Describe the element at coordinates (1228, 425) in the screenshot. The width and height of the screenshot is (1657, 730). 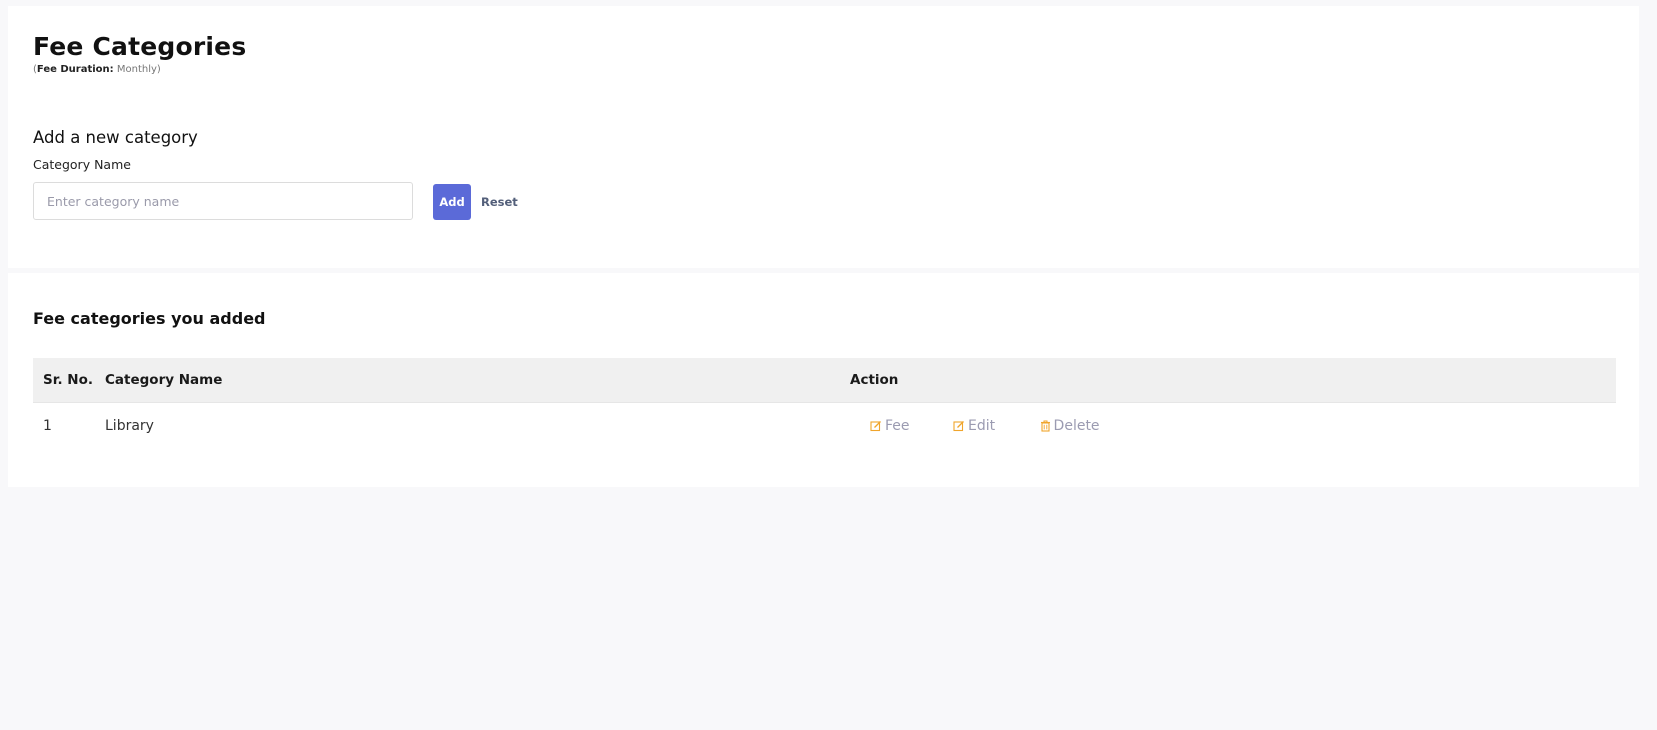
I see `row-actions: Fee Edit Delete` at that location.